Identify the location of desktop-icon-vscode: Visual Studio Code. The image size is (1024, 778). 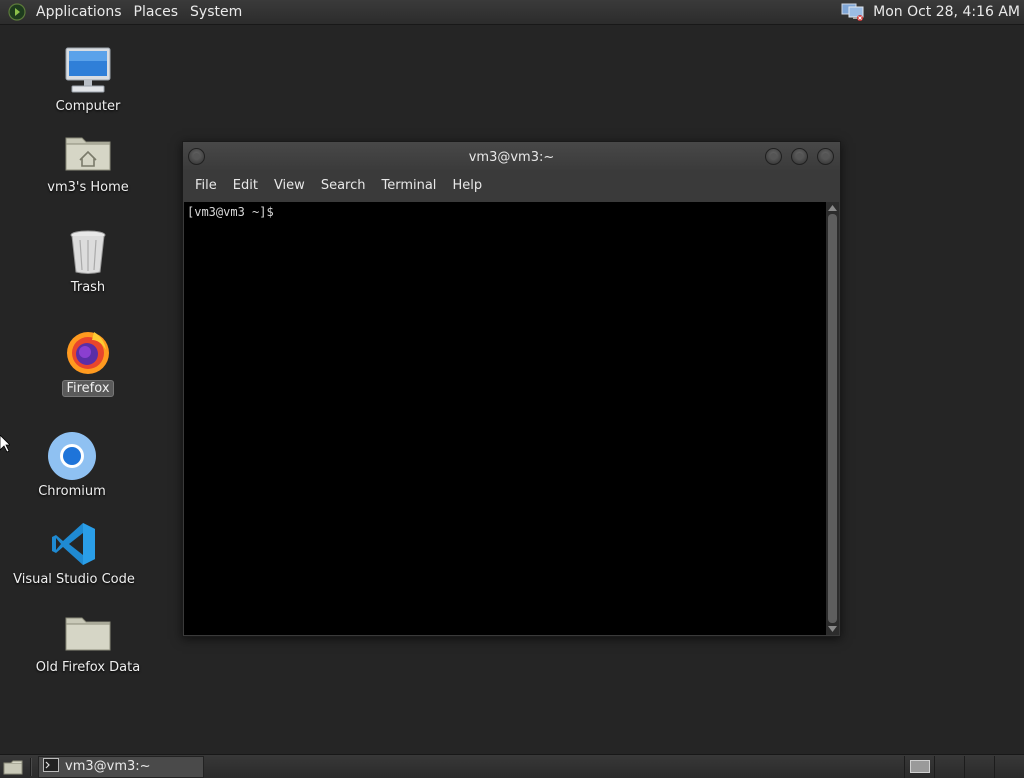
(74, 552).